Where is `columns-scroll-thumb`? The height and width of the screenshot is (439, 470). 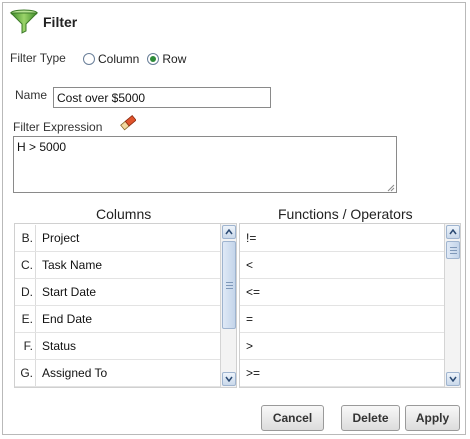
columns-scroll-thumb is located at coordinates (229, 285).